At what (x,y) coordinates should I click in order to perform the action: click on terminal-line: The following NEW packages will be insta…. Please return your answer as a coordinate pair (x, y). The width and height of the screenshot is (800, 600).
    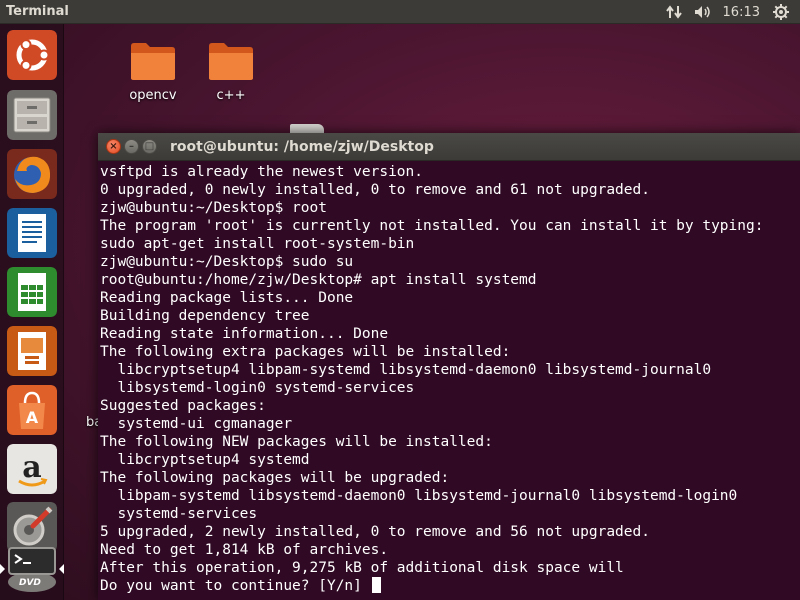
    Looking at the image, I should click on (296, 442).